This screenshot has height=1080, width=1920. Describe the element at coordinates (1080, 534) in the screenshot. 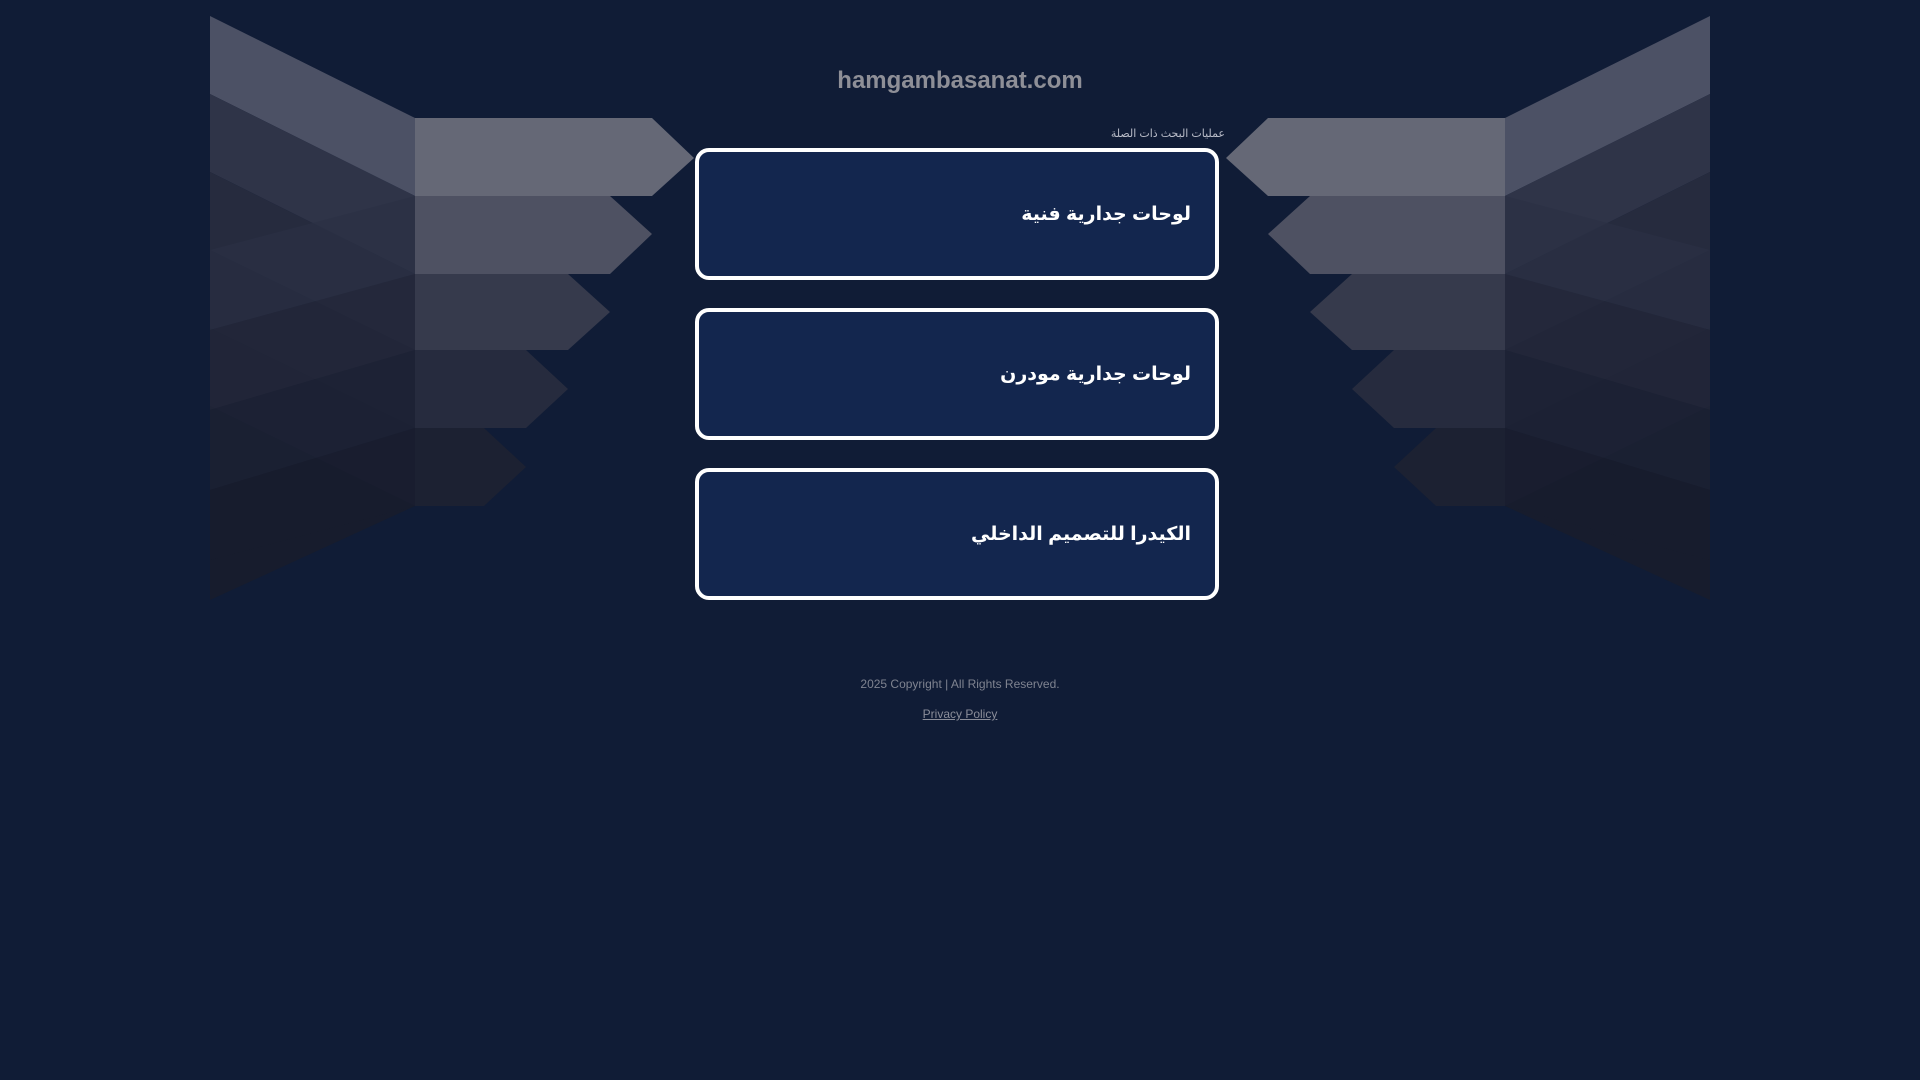

I see `related-search-link-label: الكيدرا للتصميم الداخلي` at that location.